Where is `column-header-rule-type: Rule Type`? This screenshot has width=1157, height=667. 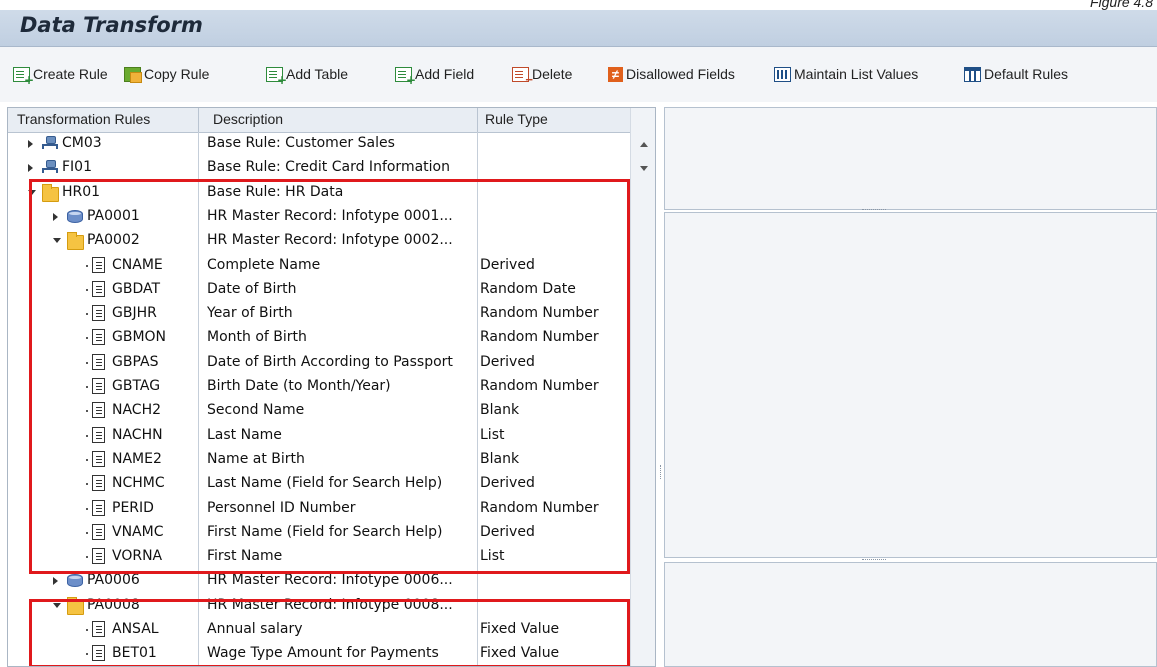
column-header-rule-type: Rule Type is located at coordinates (516, 119).